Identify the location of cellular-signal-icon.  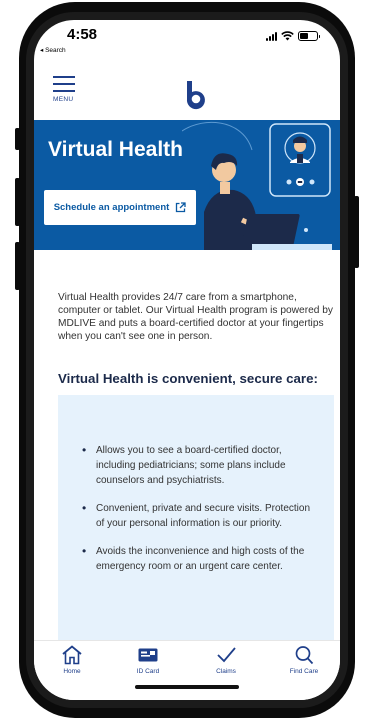
(271, 36).